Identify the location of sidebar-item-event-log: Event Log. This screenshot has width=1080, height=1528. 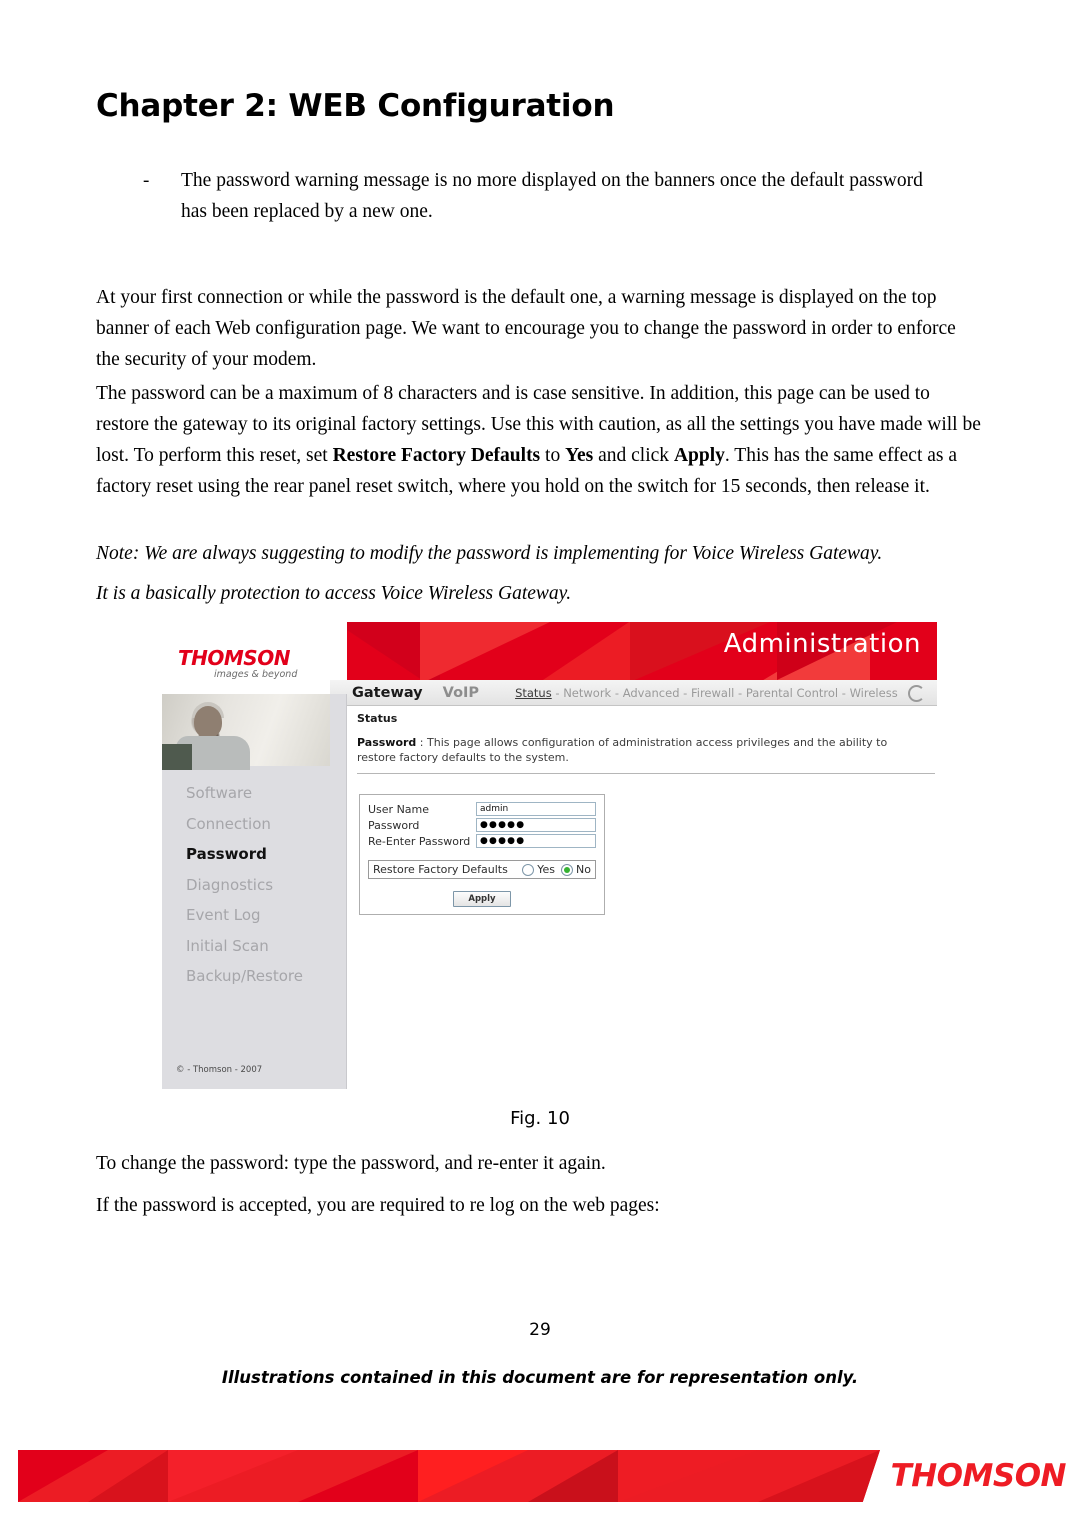
(246, 915).